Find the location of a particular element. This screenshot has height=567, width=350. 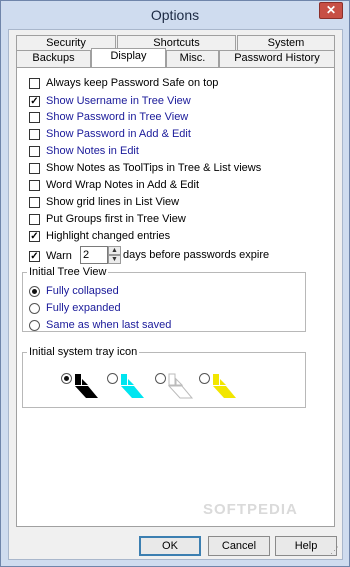

help-button: Help is located at coordinates (306, 546).